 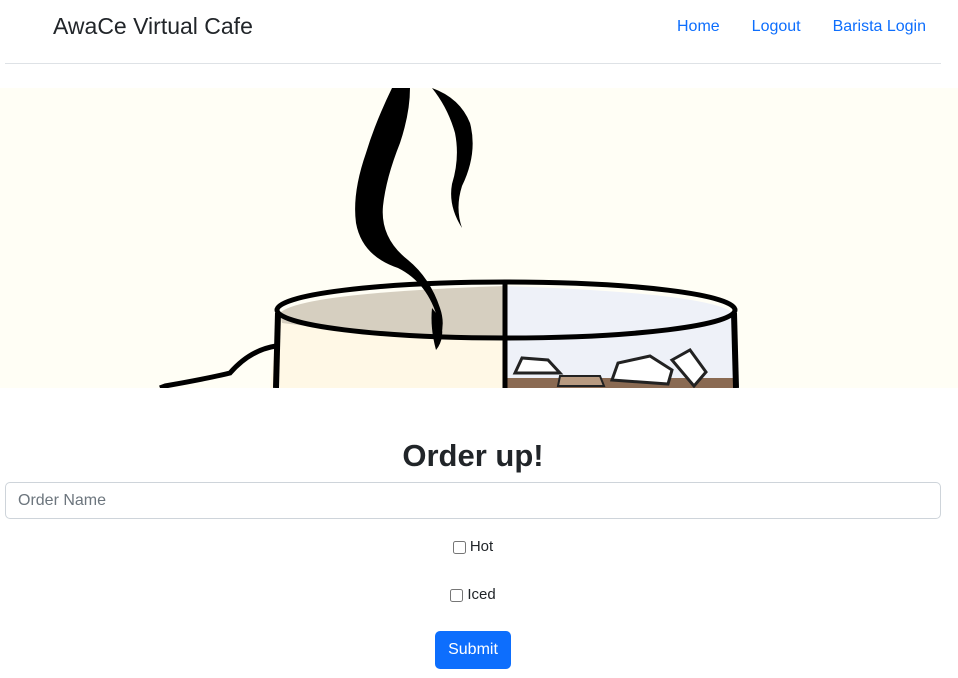 What do you see at coordinates (457, 595) in the screenshot?
I see `iced-checkbox` at bounding box center [457, 595].